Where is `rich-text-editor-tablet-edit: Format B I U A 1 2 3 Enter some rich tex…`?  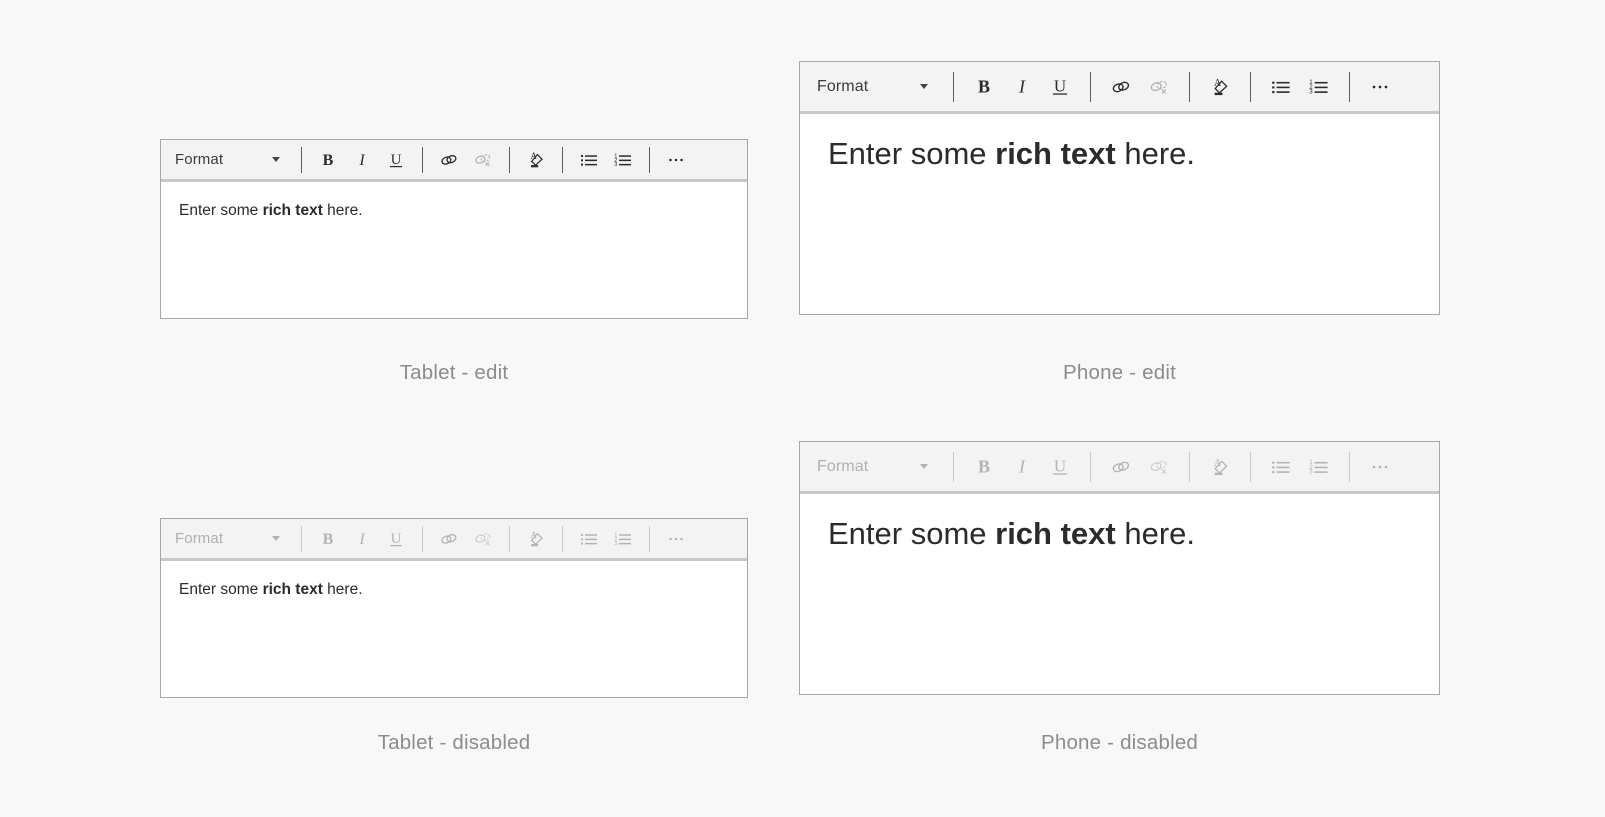
rich-text-editor-tablet-edit: Format B I U A 1 2 3 Enter some rich tex… is located at coordinates (454, 229).